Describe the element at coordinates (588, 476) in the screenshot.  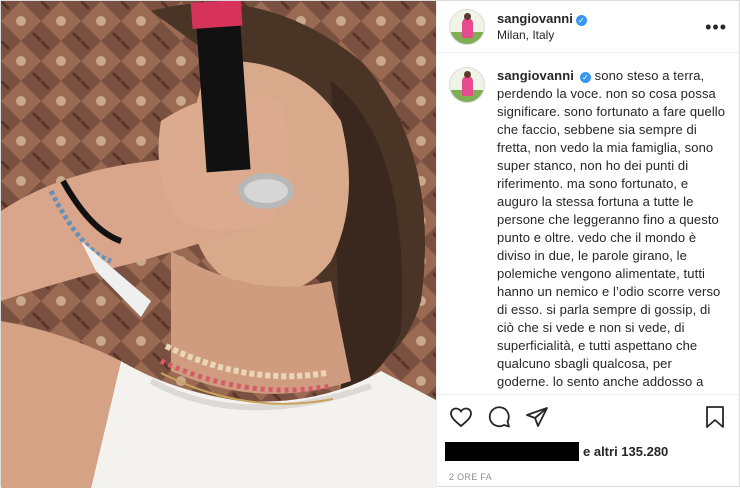
I see `post-timestamp: 2 ORE FA` at that location.